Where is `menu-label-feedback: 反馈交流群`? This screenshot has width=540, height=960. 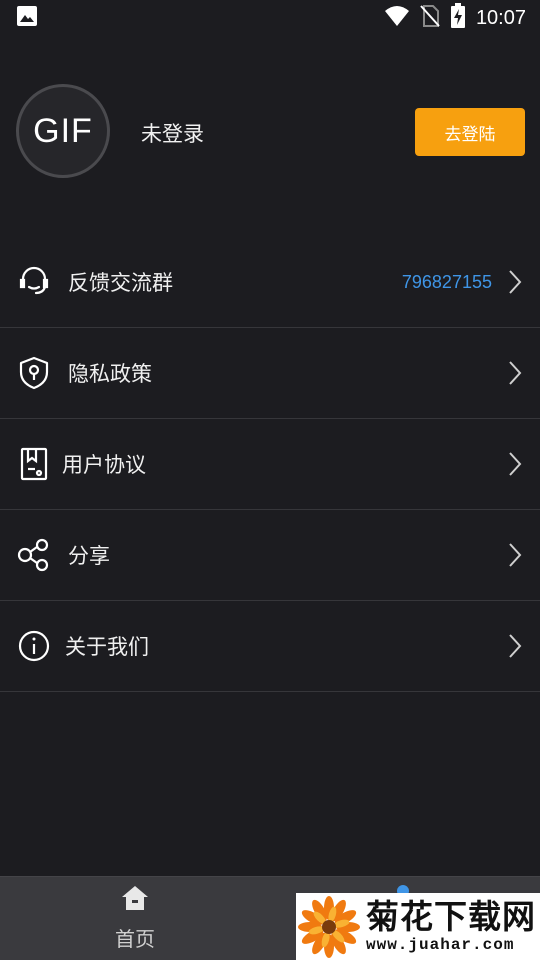
menu-label-feedback: 反馈交流群 is located at coordinates (120, 283).